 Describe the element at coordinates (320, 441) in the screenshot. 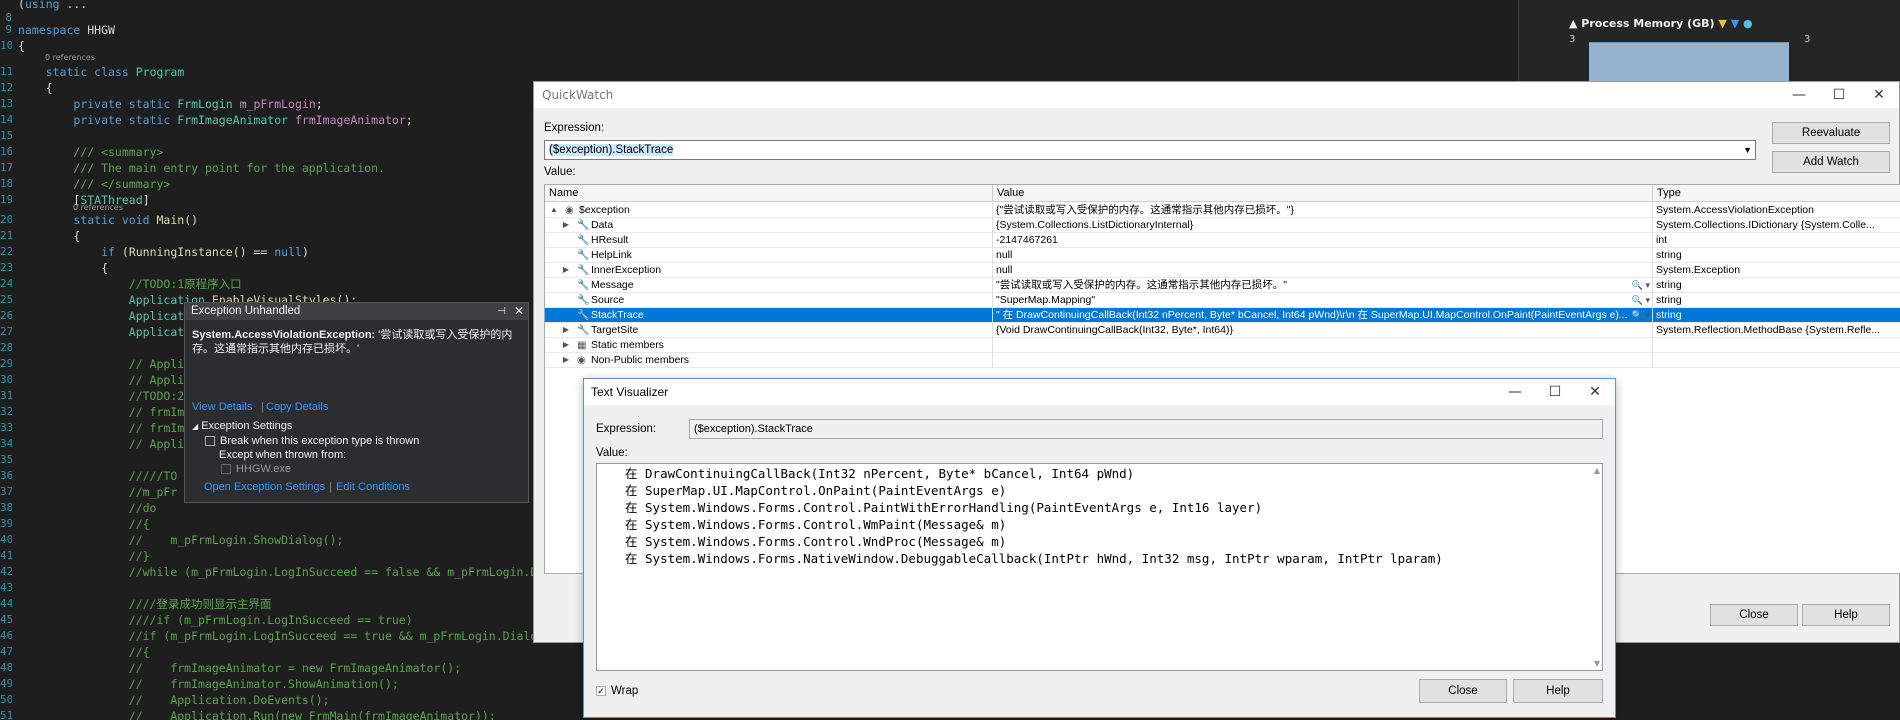

I see `break-label: Break when this exception type is thrown` at that location.